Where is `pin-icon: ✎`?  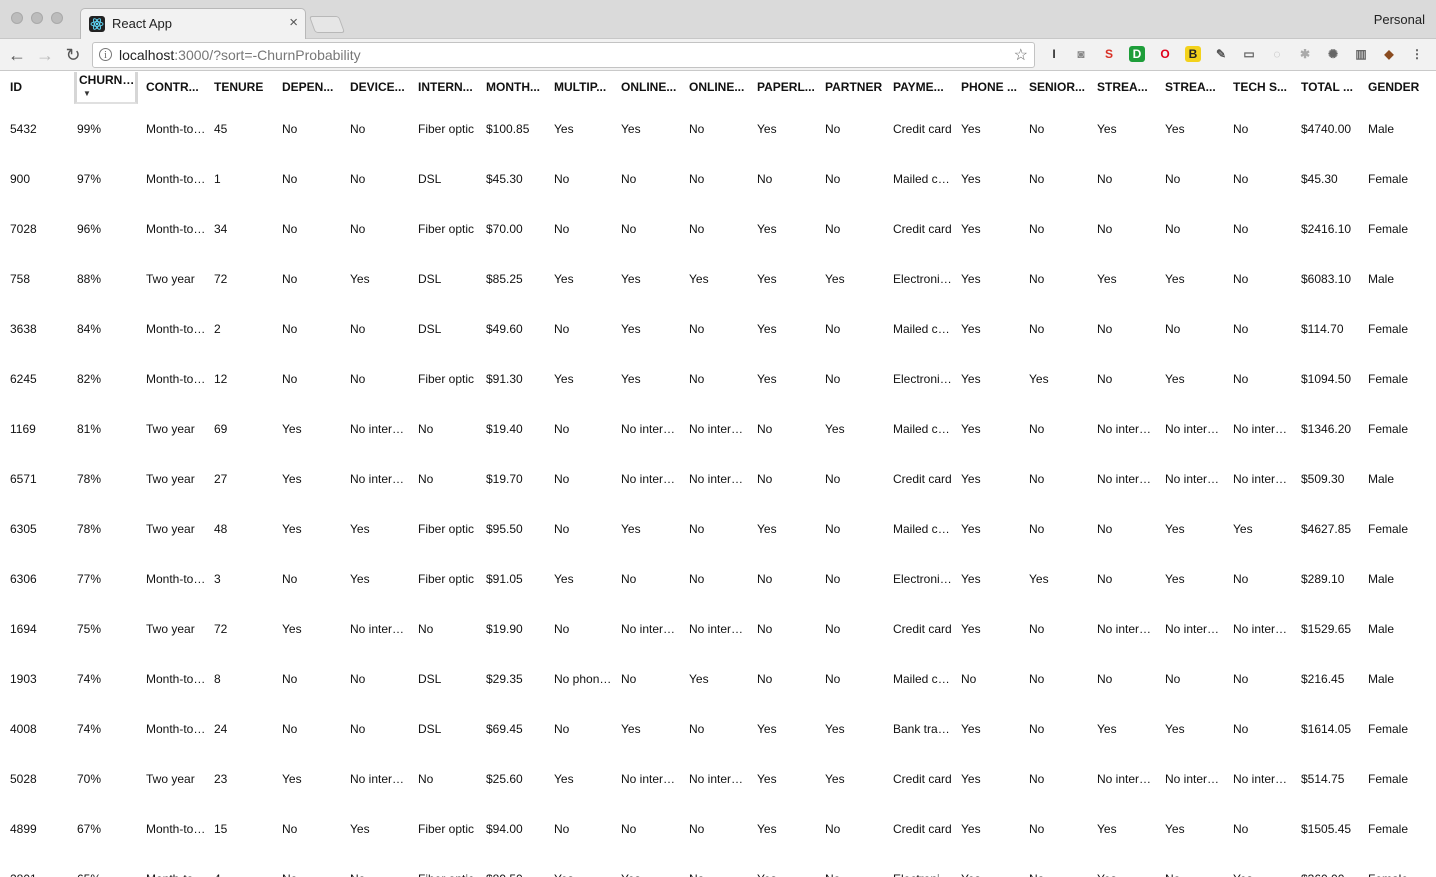 pin-icon: ✎ is located at coordinates (1221, 54).